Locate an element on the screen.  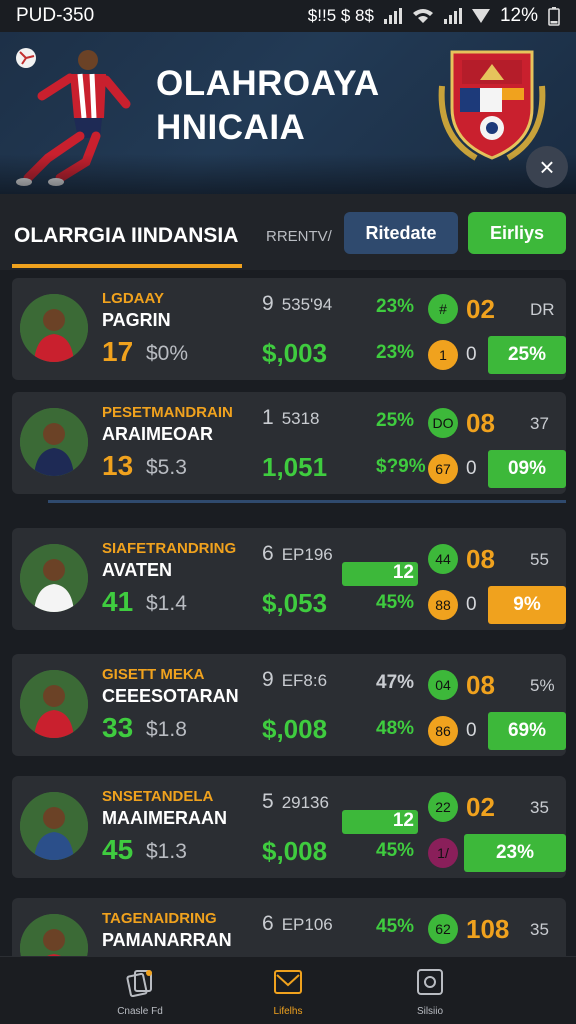
row-code-b: 5318 is located at coordinates (300, 418).